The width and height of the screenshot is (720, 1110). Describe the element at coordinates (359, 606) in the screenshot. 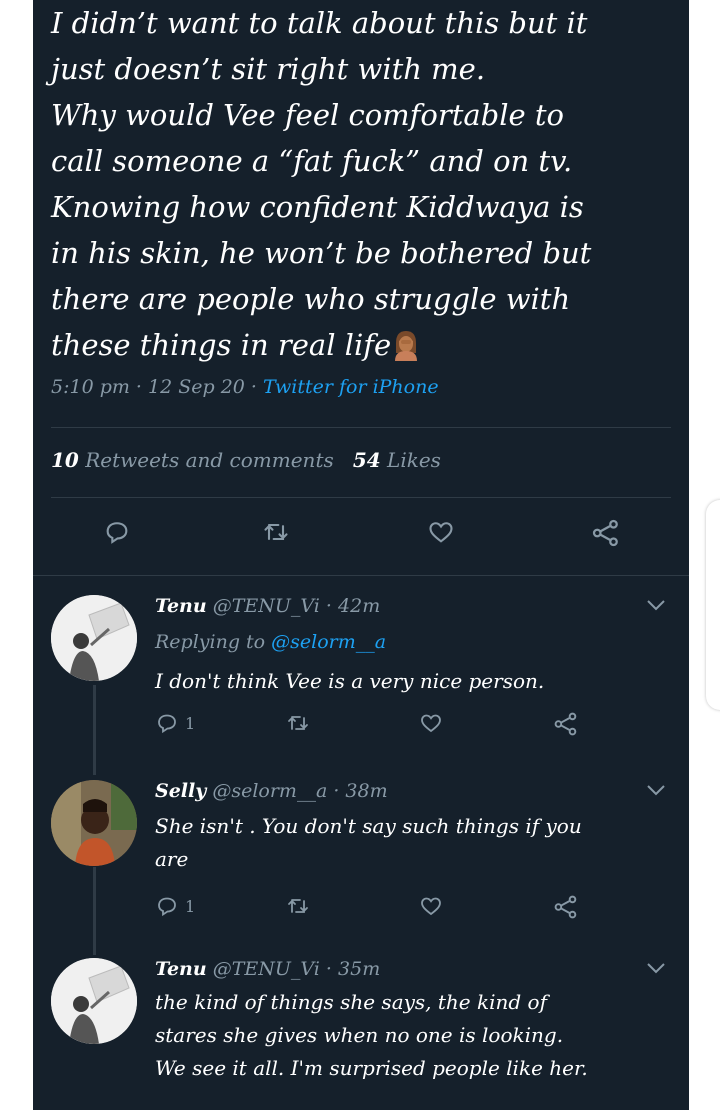

I see `reply-time: 42m` at that location.